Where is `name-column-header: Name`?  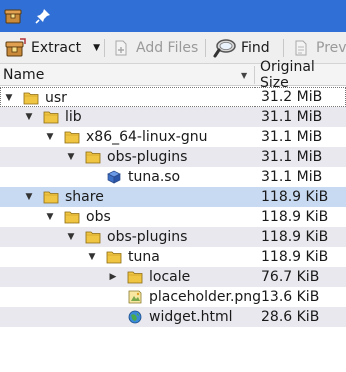
name-column-header: Name is located at coordinates (23, 75).